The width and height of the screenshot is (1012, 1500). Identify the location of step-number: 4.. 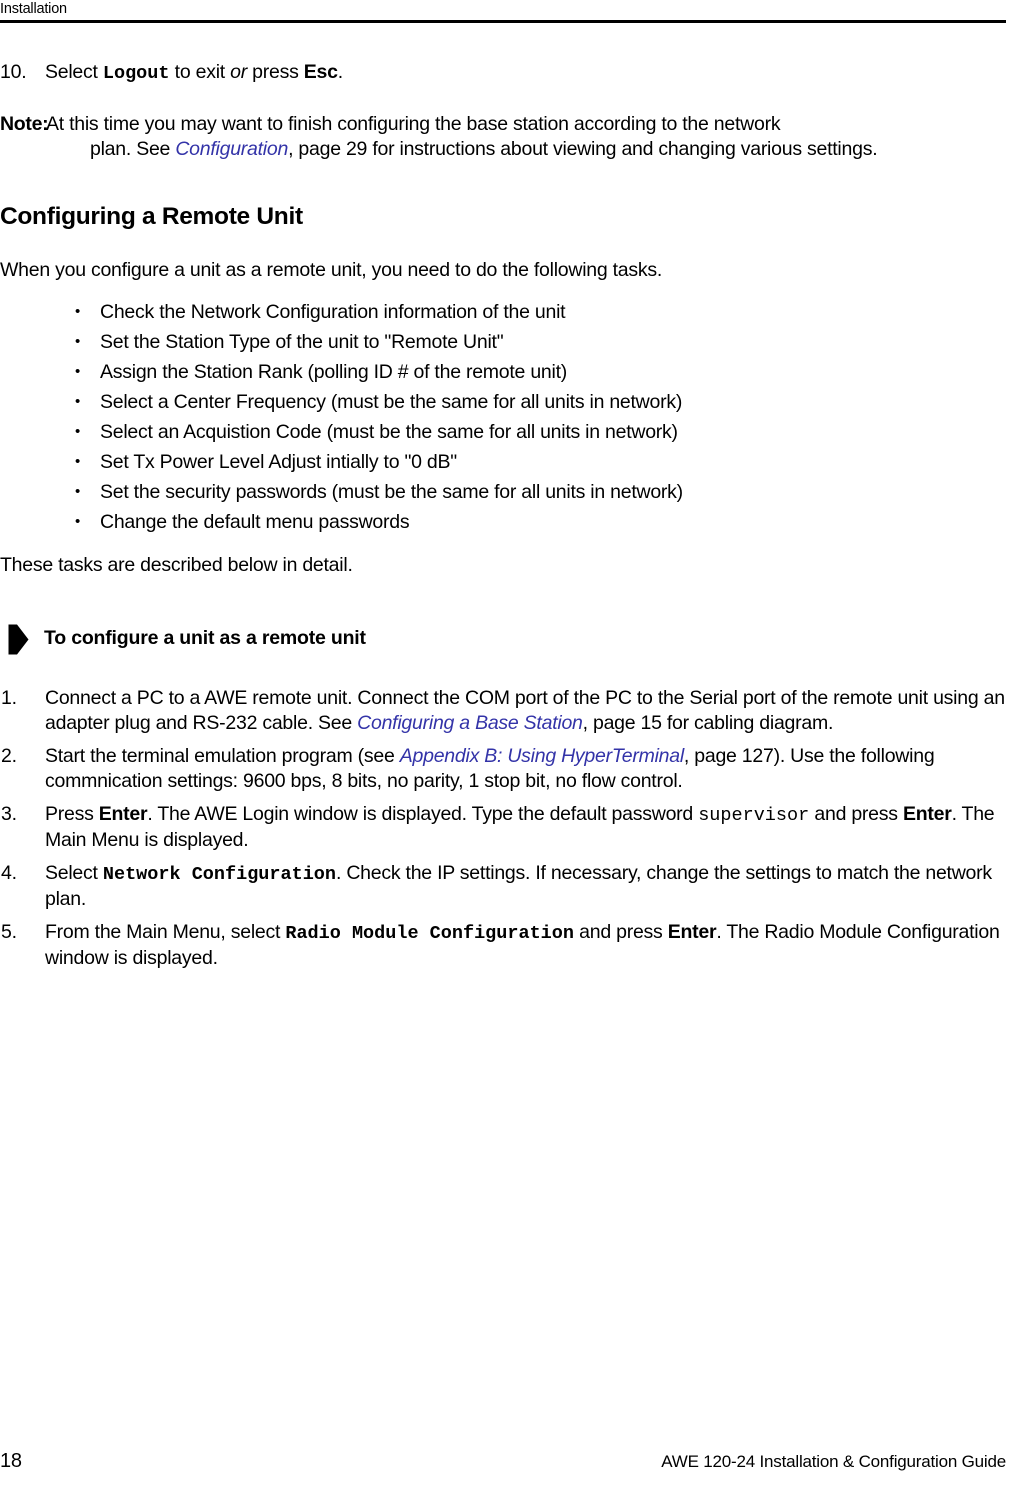
(9, 873).